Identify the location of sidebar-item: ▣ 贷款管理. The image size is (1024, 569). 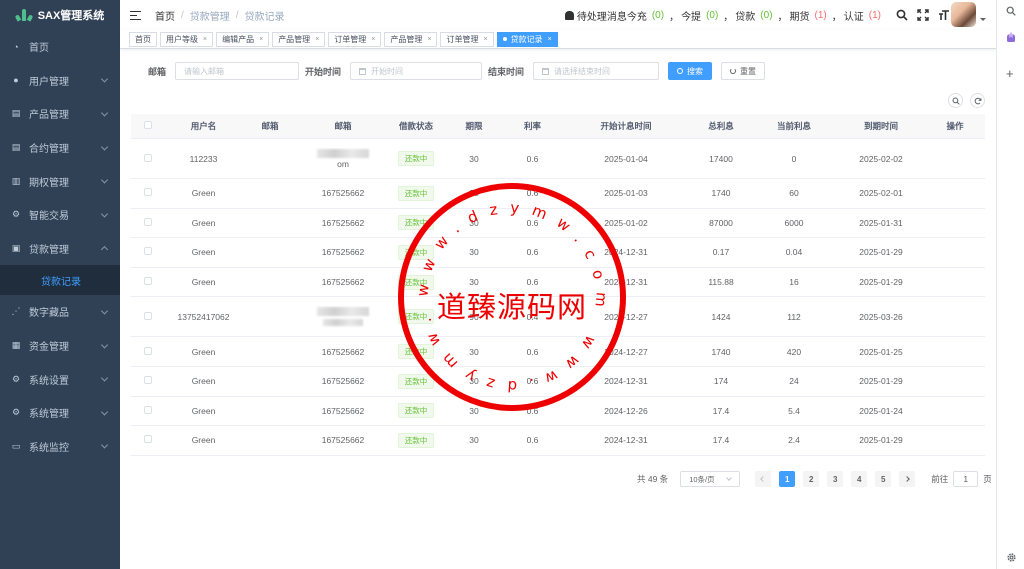
(60, 249).